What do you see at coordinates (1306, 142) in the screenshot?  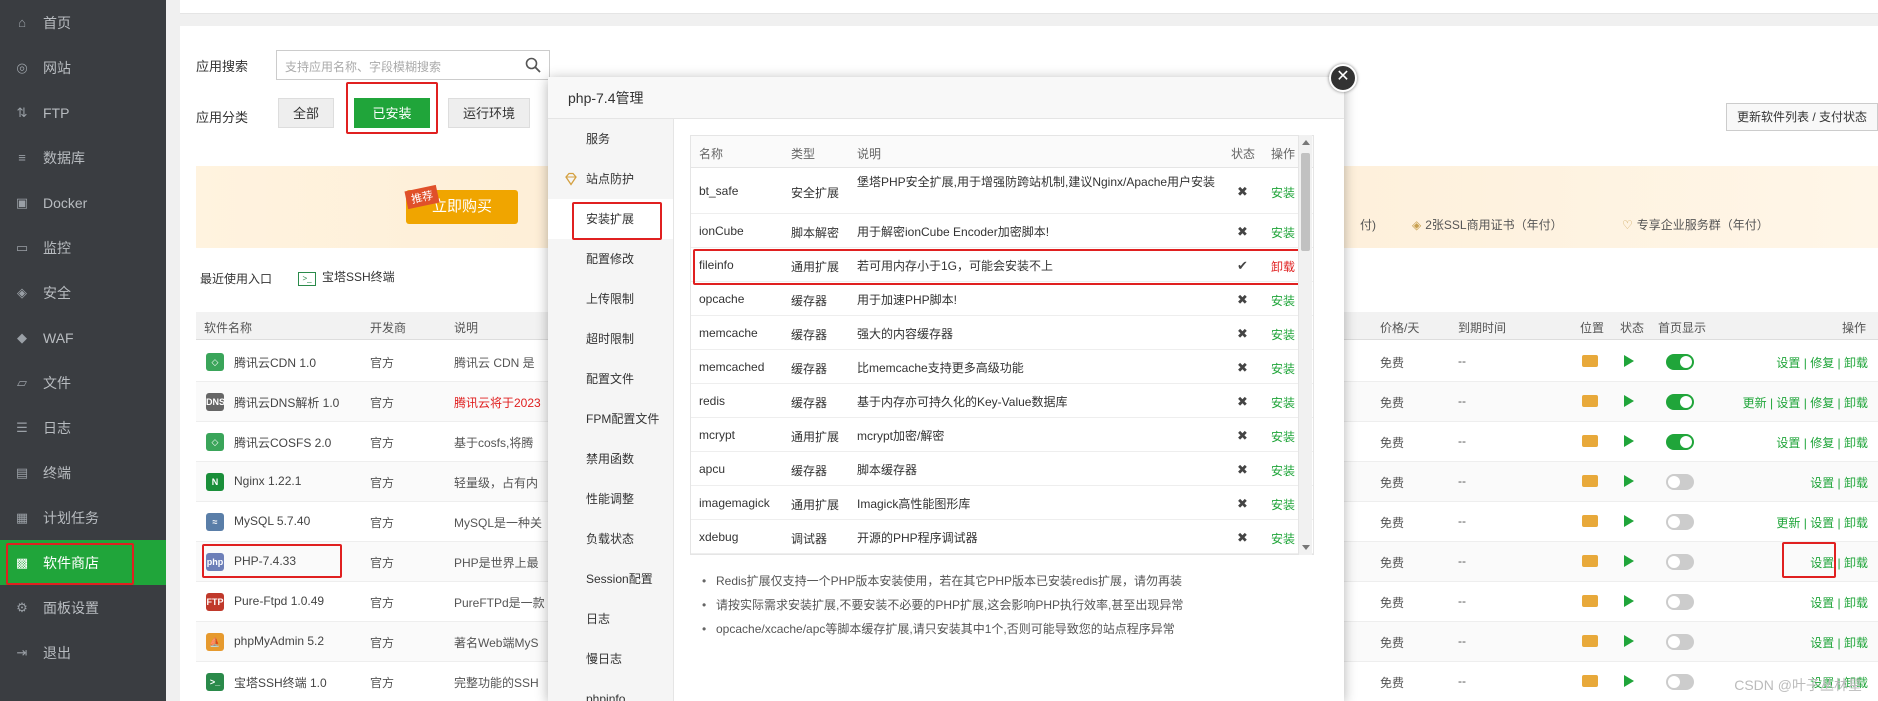 I see `scroll-up-arrow-icon` at bounding box center [1306, 142].